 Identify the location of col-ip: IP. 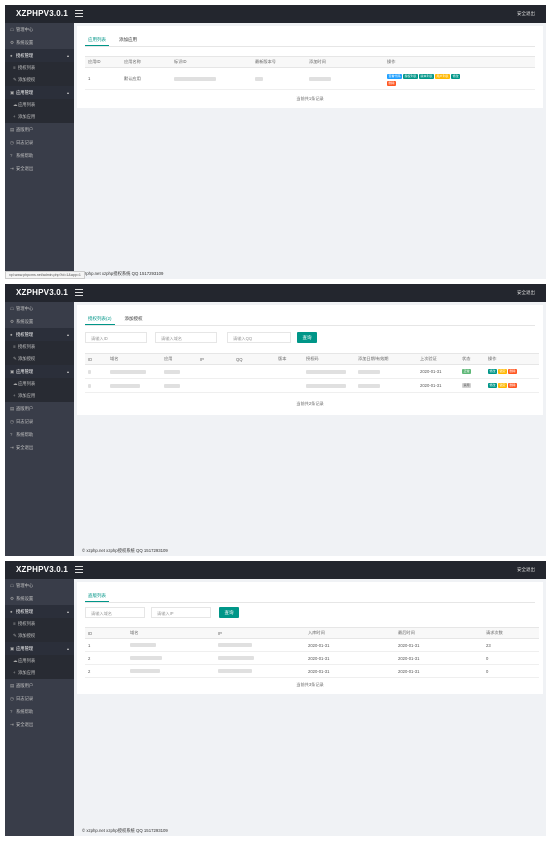
(260, 633).